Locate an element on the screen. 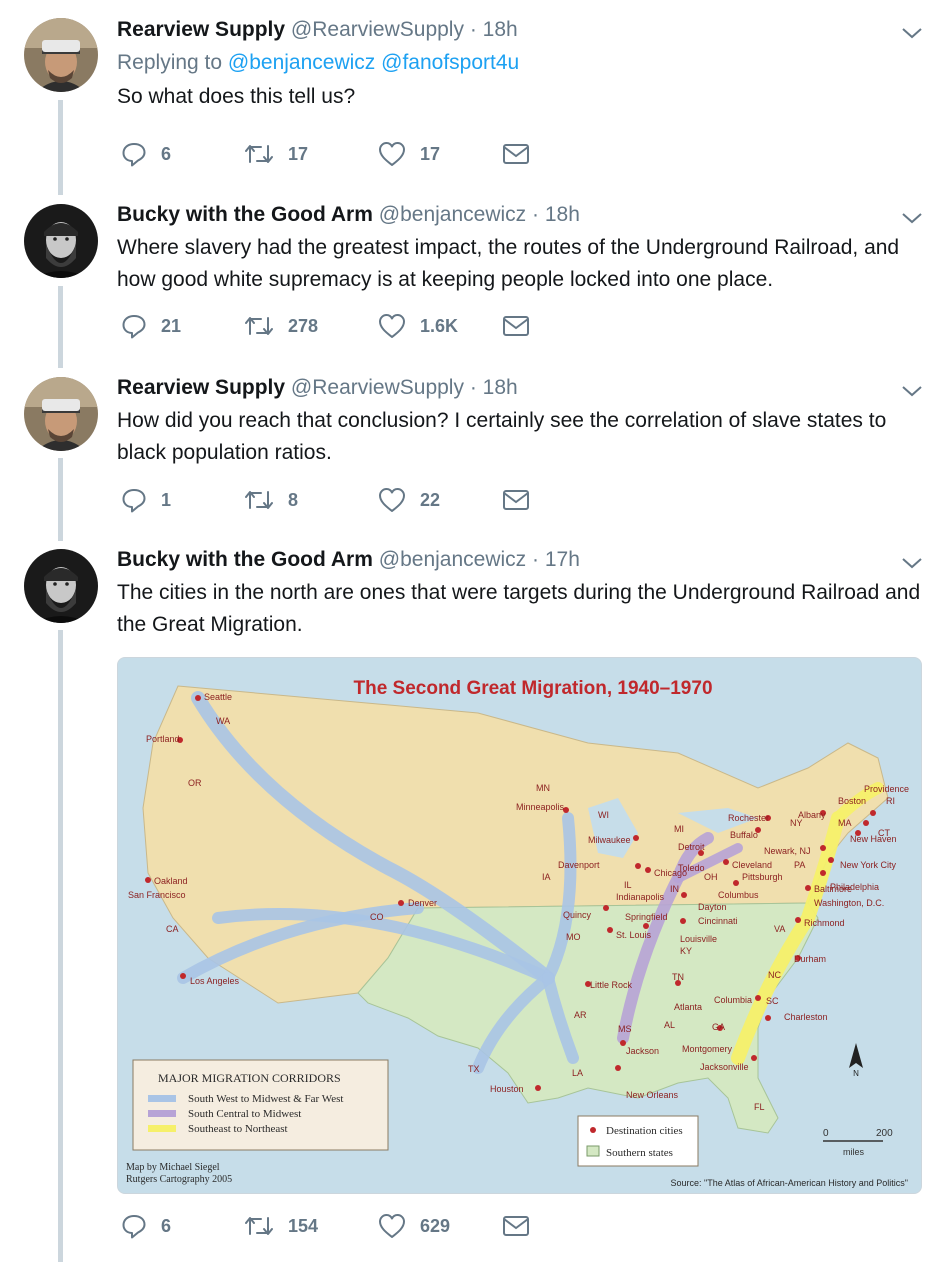 The width and height of the screenshot is (952, 1262). city-label: Detroit is located at coordinates (691, 847).